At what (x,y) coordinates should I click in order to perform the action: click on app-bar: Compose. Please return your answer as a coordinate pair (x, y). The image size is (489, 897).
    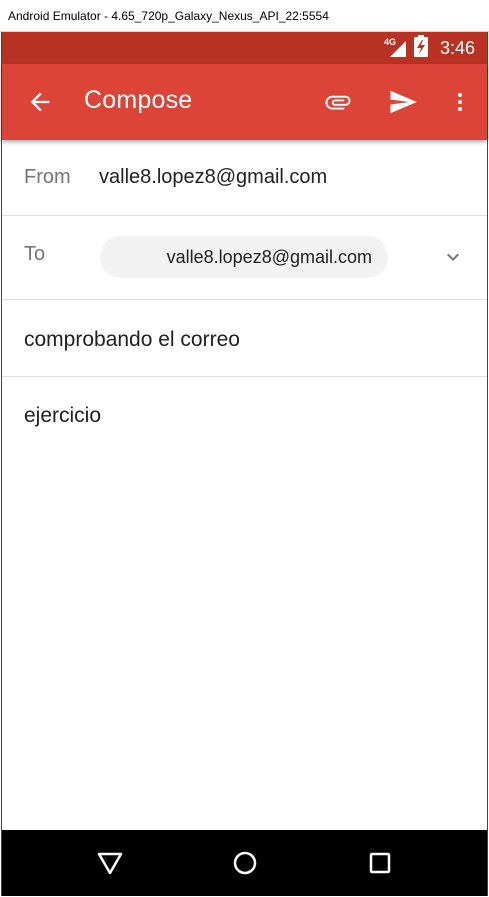
    Looking at the image, I should click on (244, 102).